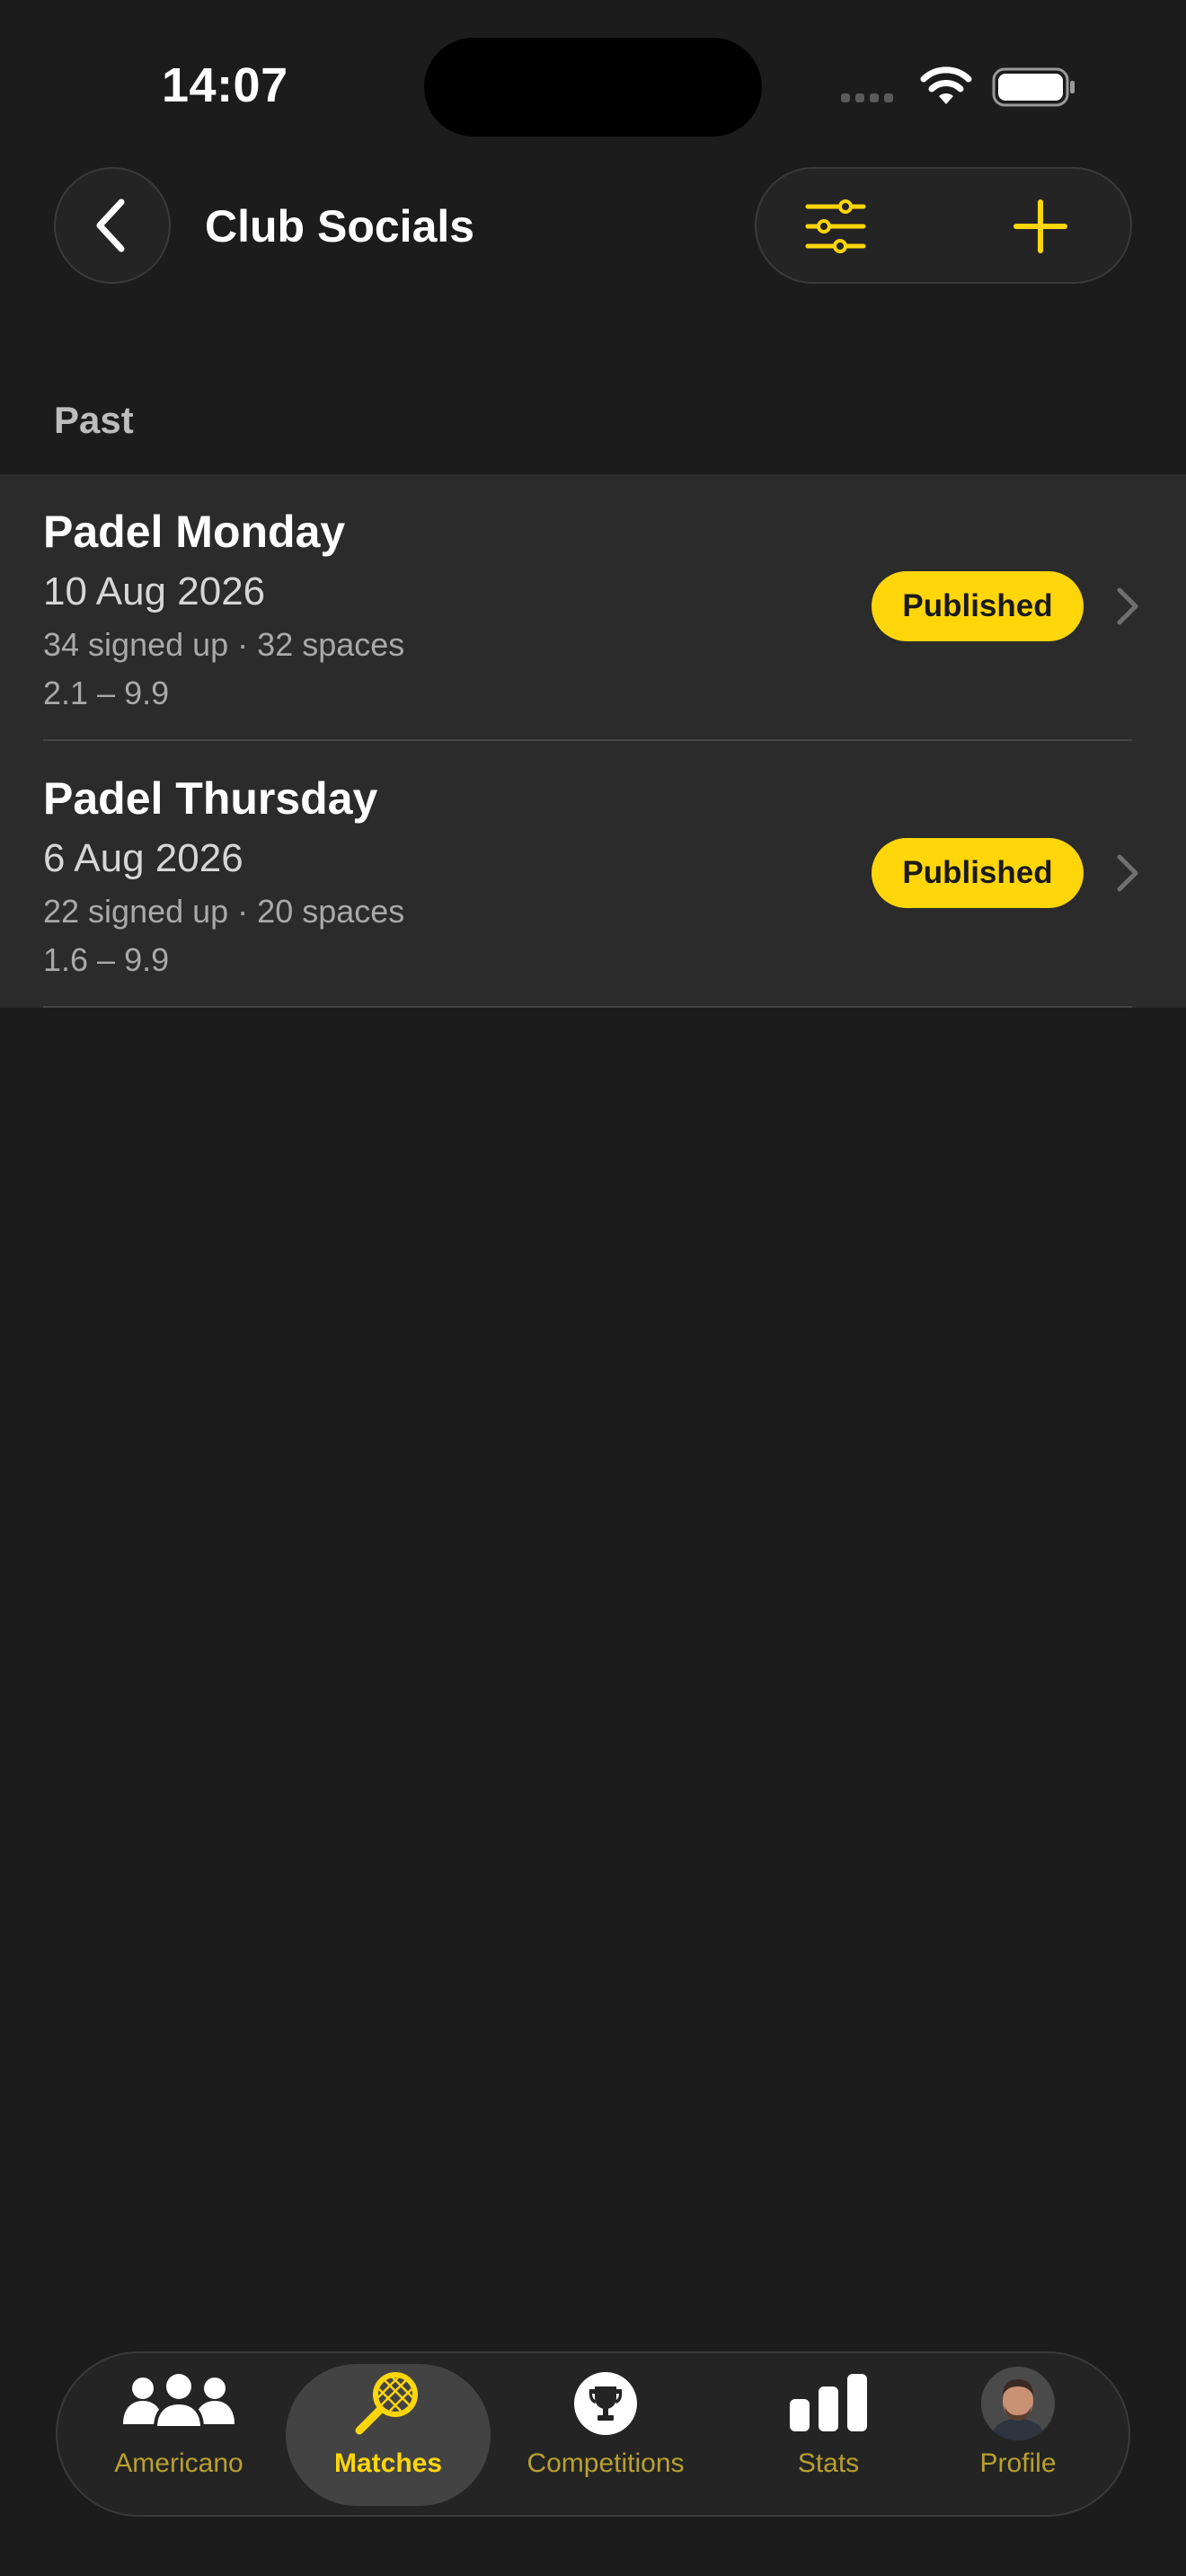 Image resolution: width=1186 pixels, height=2576 pixels. I want to click on match-title: Padel Thursday, so click(210, 798).